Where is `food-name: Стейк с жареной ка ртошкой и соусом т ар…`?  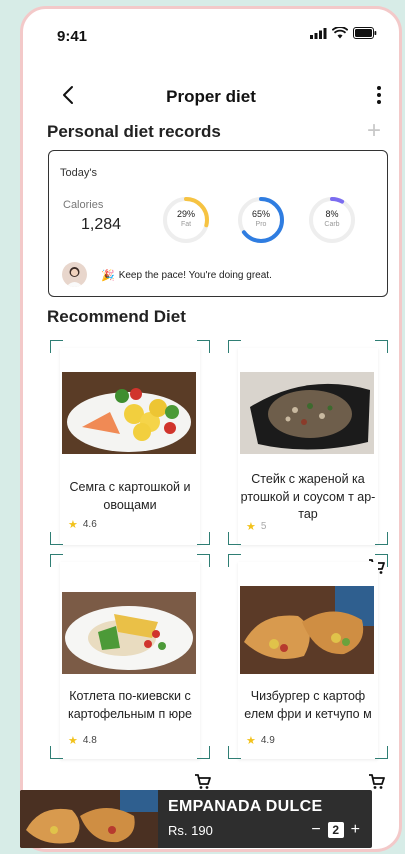 food-name: Стейк с жареной ка ртошкой и соусом т ар… is located at coordinates (308, 496).